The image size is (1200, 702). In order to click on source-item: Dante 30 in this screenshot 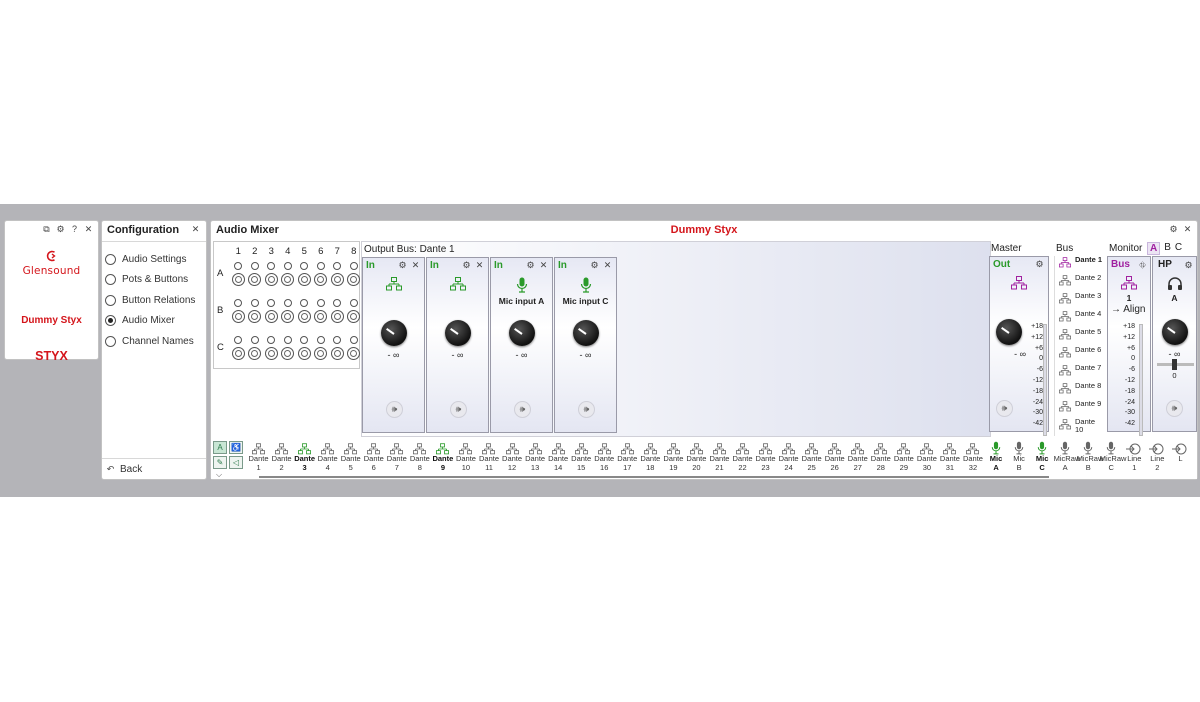, I will do `click(926, 456)`.